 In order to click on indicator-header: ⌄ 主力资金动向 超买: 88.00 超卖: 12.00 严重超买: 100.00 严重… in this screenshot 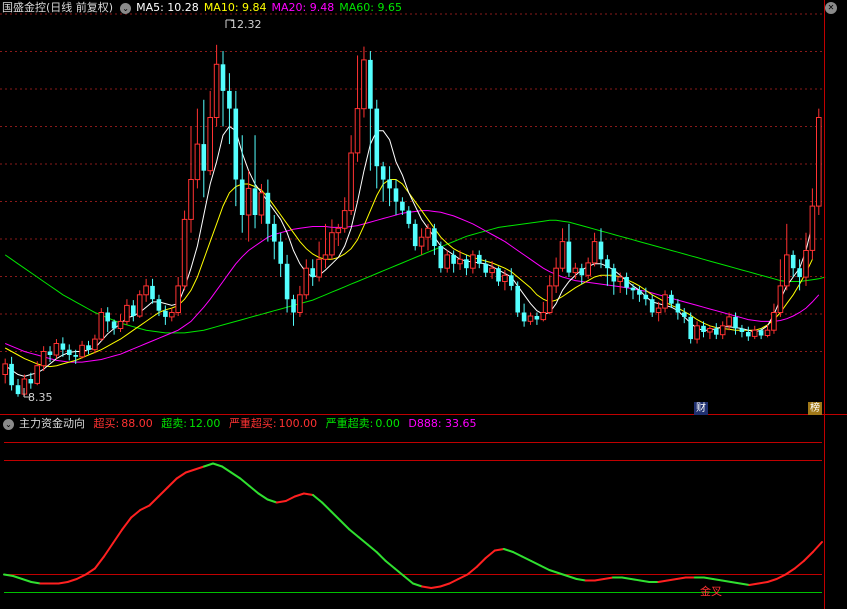, I will do `click(241, 424)`.